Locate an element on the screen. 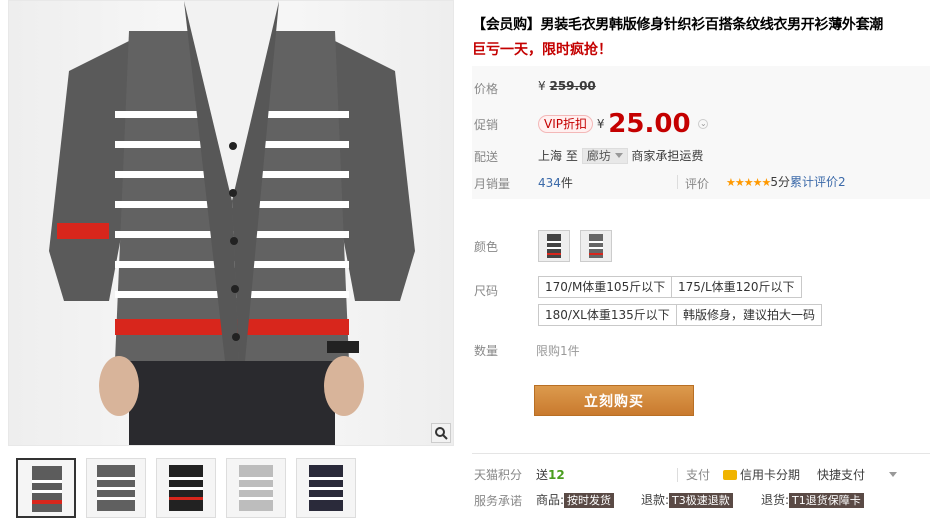 The image size is (930, 527). thumbnail-strip is located at coordinates (186, 488).